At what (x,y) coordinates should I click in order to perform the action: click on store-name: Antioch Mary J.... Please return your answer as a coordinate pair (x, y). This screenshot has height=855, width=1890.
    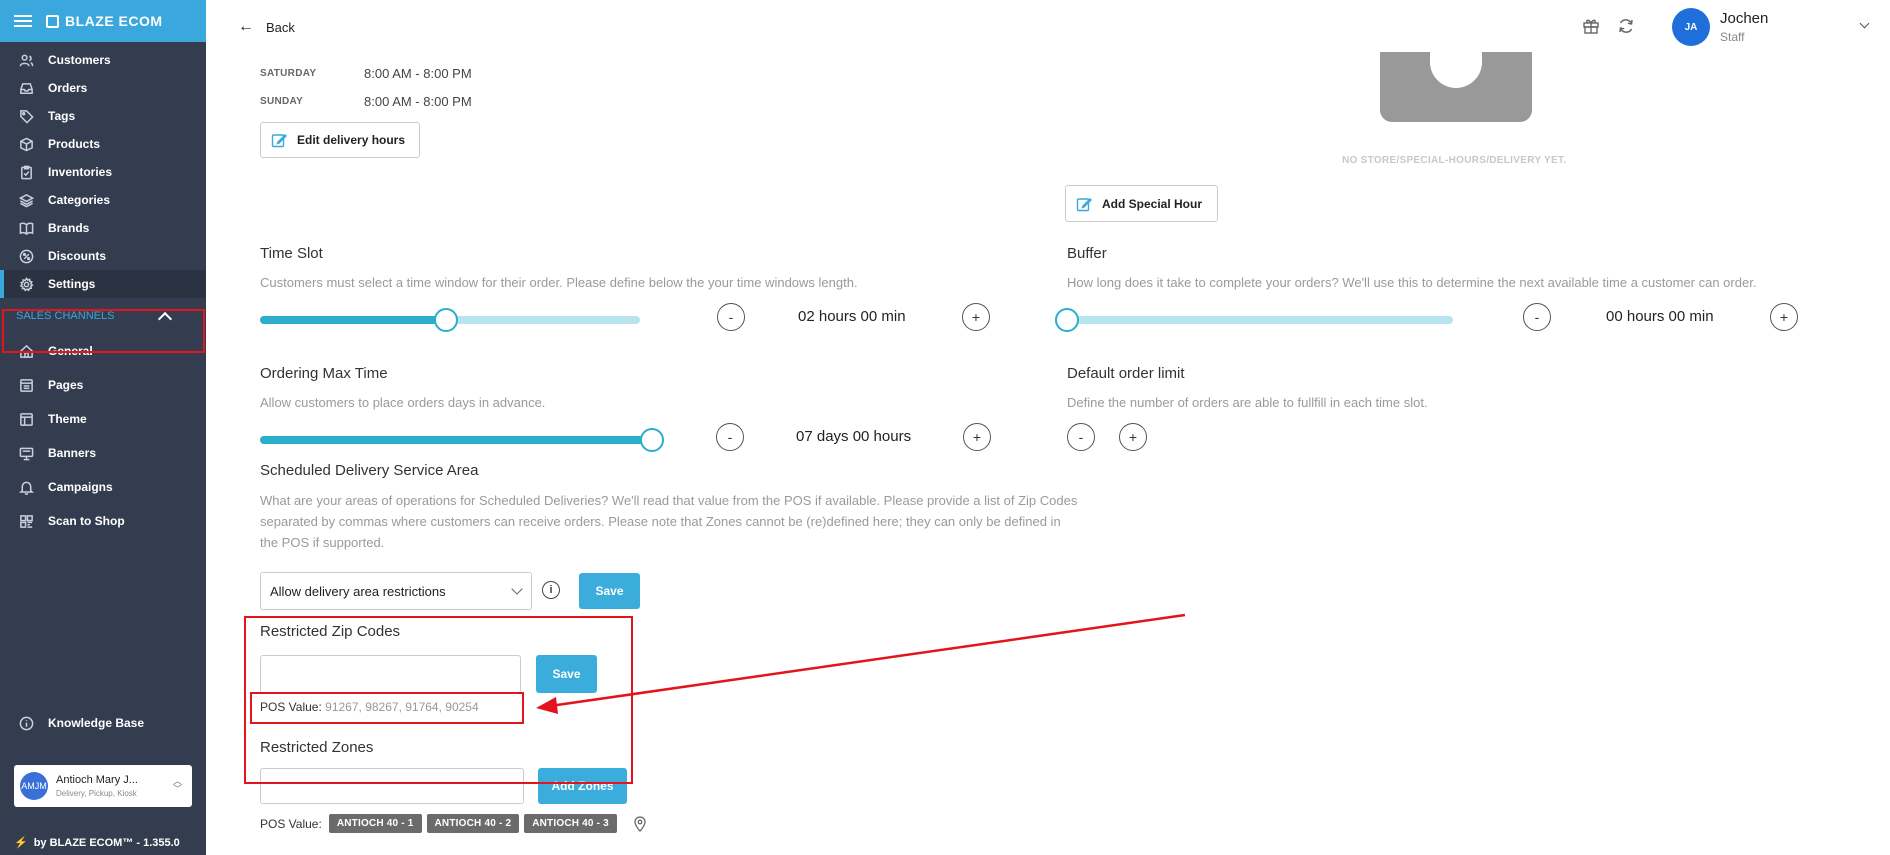
    Looking at the image, I should click on (97, 780).